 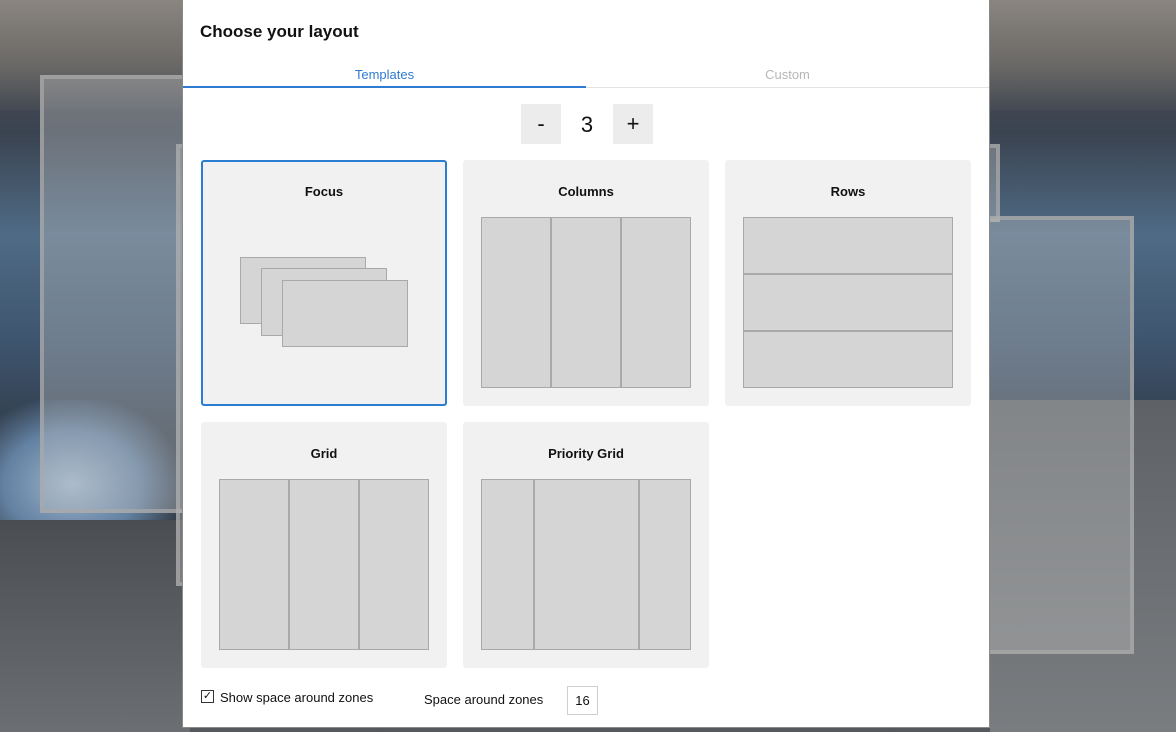 What do you see at coordinates (279, 31) in the screenshot?
I see `dialog-title: Choose your layout` at bounding box center [279, 31].